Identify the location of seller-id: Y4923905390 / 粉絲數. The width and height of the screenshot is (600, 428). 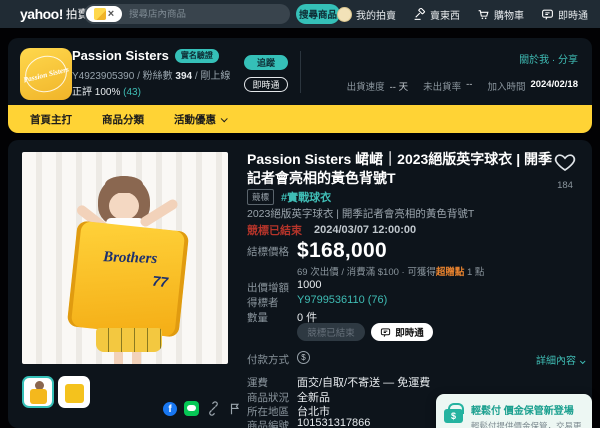
(124, 76).